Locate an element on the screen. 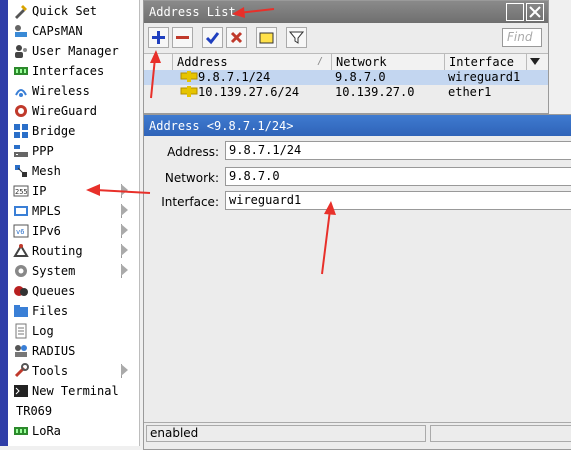 The image size is (571, 450). column-header-address: Address is located at coordinates (252, 62).